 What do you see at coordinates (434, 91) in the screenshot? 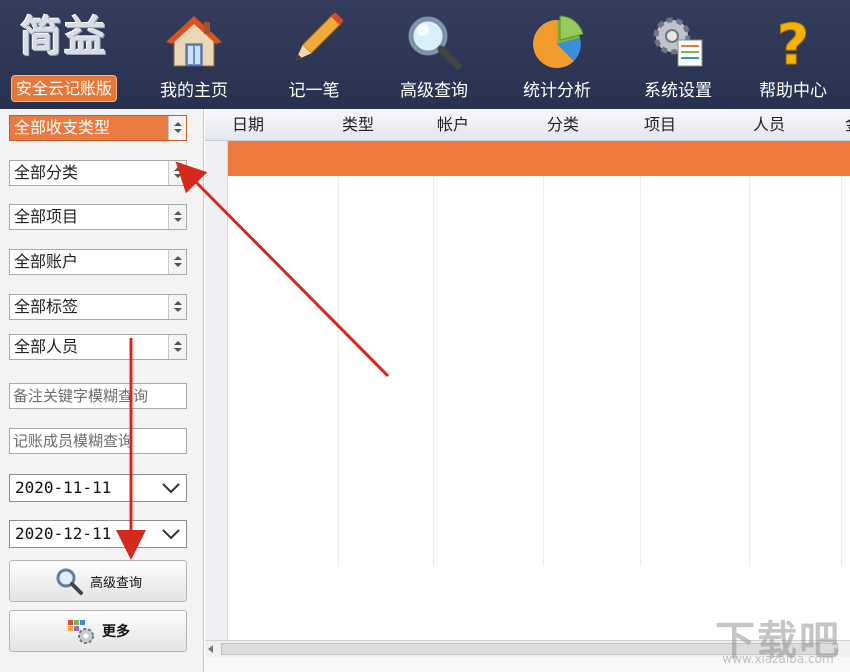
I see `nav-search-label: 高级查询` at bounding box center [434, 91].